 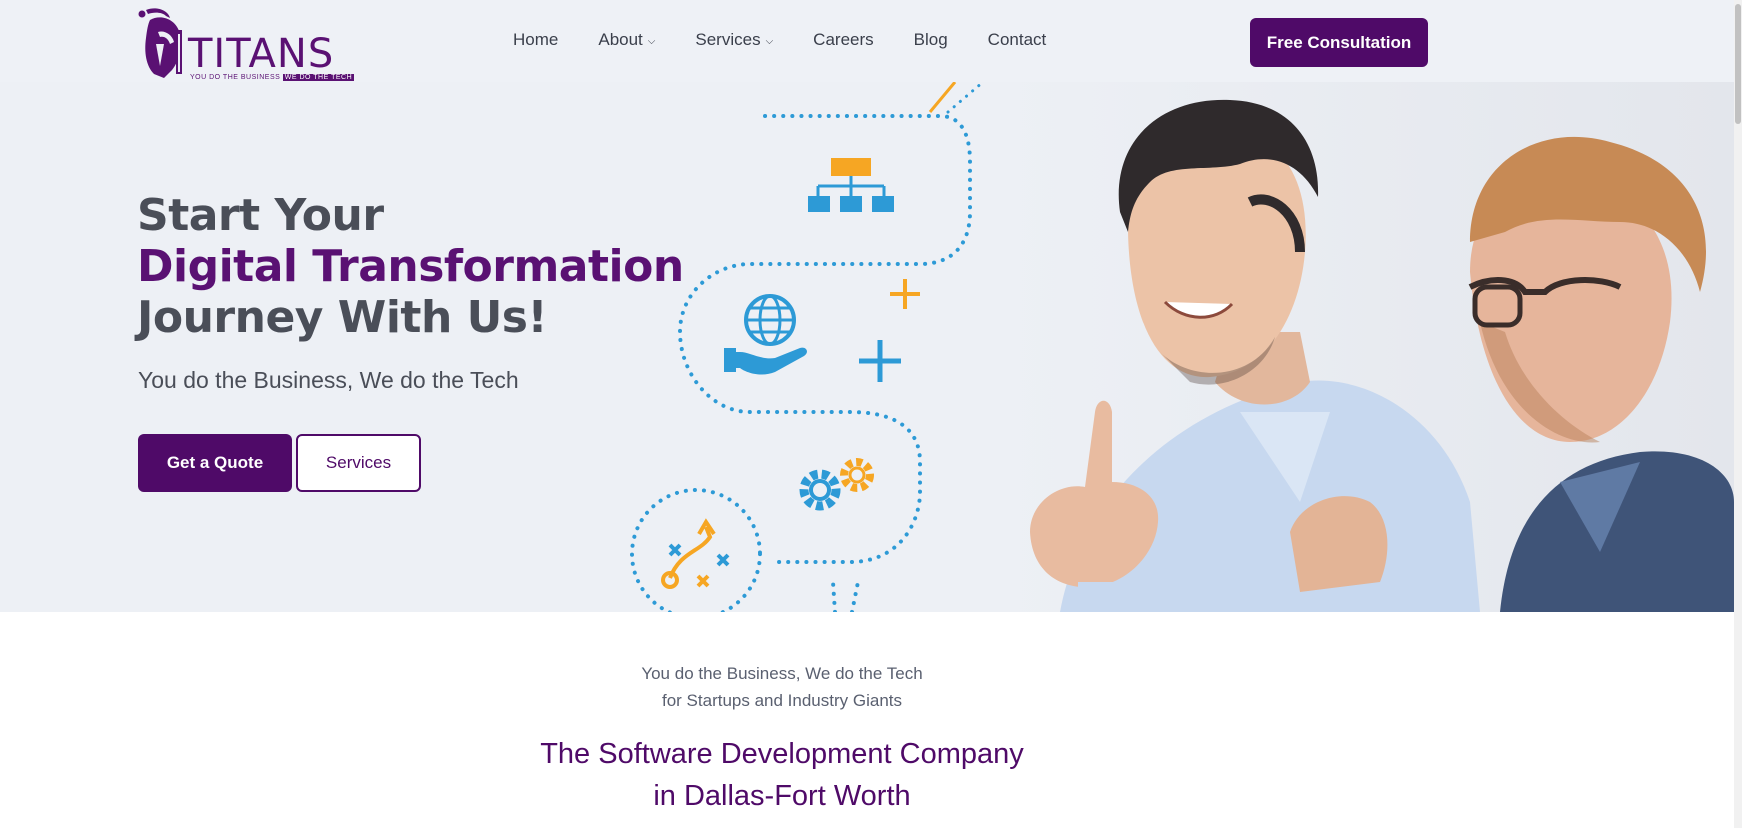 I want to click on nav-item-services: Services ⌵, so click(x=734, y=40).